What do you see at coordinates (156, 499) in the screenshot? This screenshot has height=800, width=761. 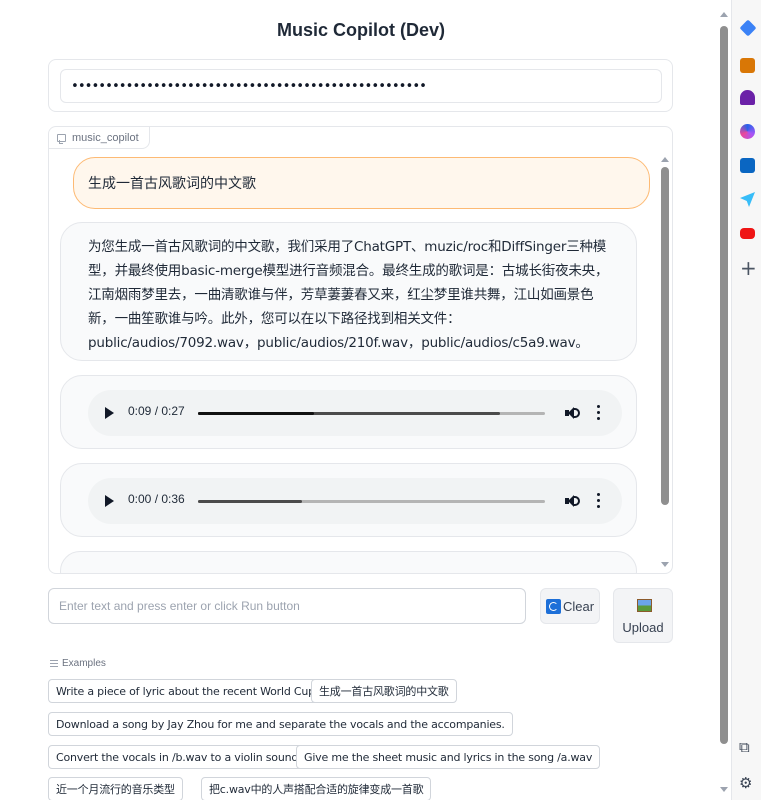 I see `audio-time: 0:00 / 0:36` at bounding box center [156, 499].